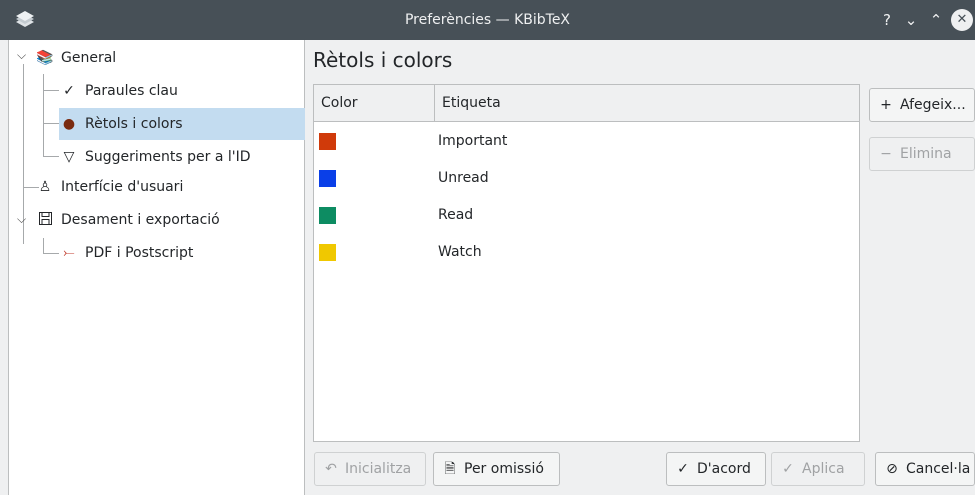 The image size is (975, 495). Describe the element at coordinates (586, 178) in the screenshot. I see `table-row: Unread` at that location.